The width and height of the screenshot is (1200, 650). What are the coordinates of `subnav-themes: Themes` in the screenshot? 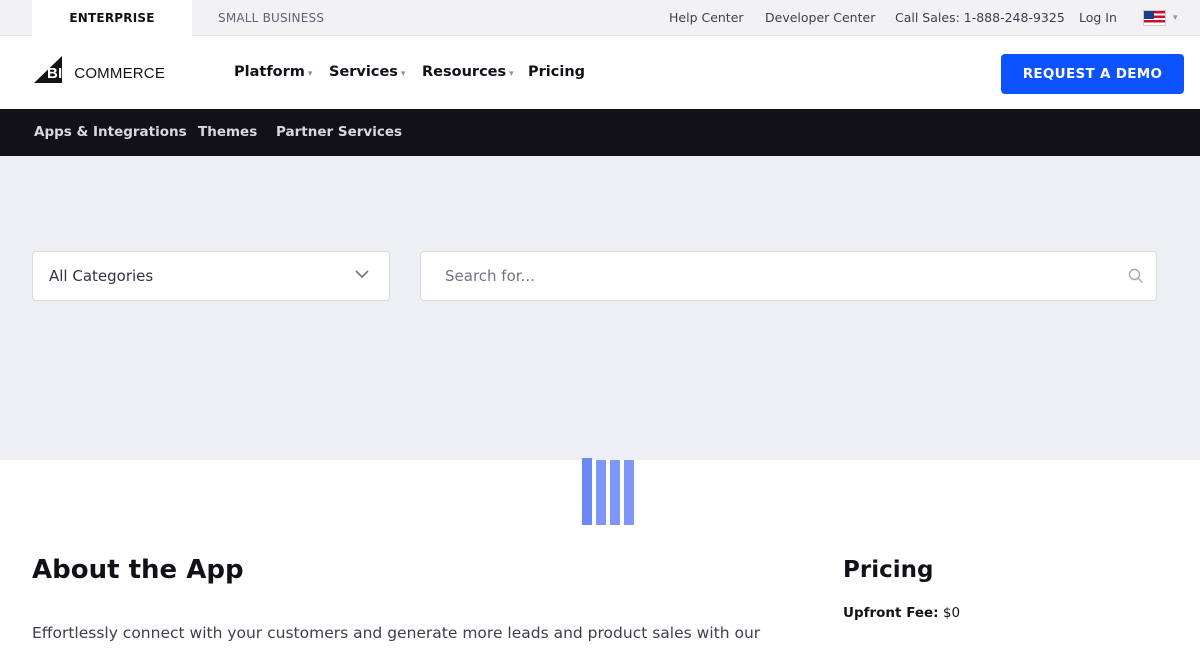 It's located at (227, 132).